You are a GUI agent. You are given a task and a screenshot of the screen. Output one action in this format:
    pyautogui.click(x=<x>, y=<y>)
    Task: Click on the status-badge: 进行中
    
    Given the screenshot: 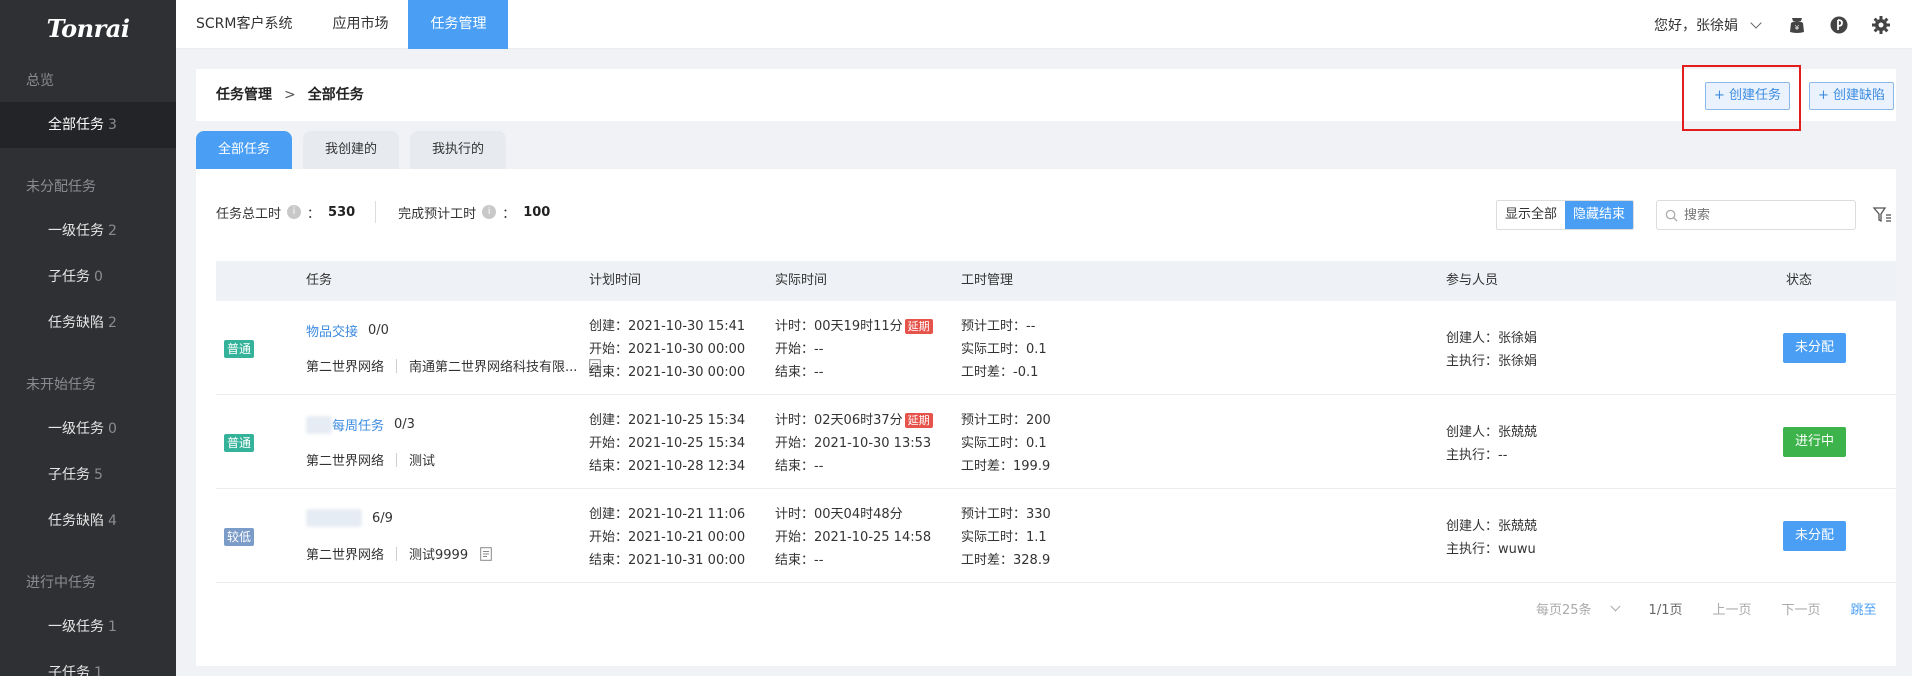 What is the action you would take?
    pyautogui.click(x=1815, y=442)
    